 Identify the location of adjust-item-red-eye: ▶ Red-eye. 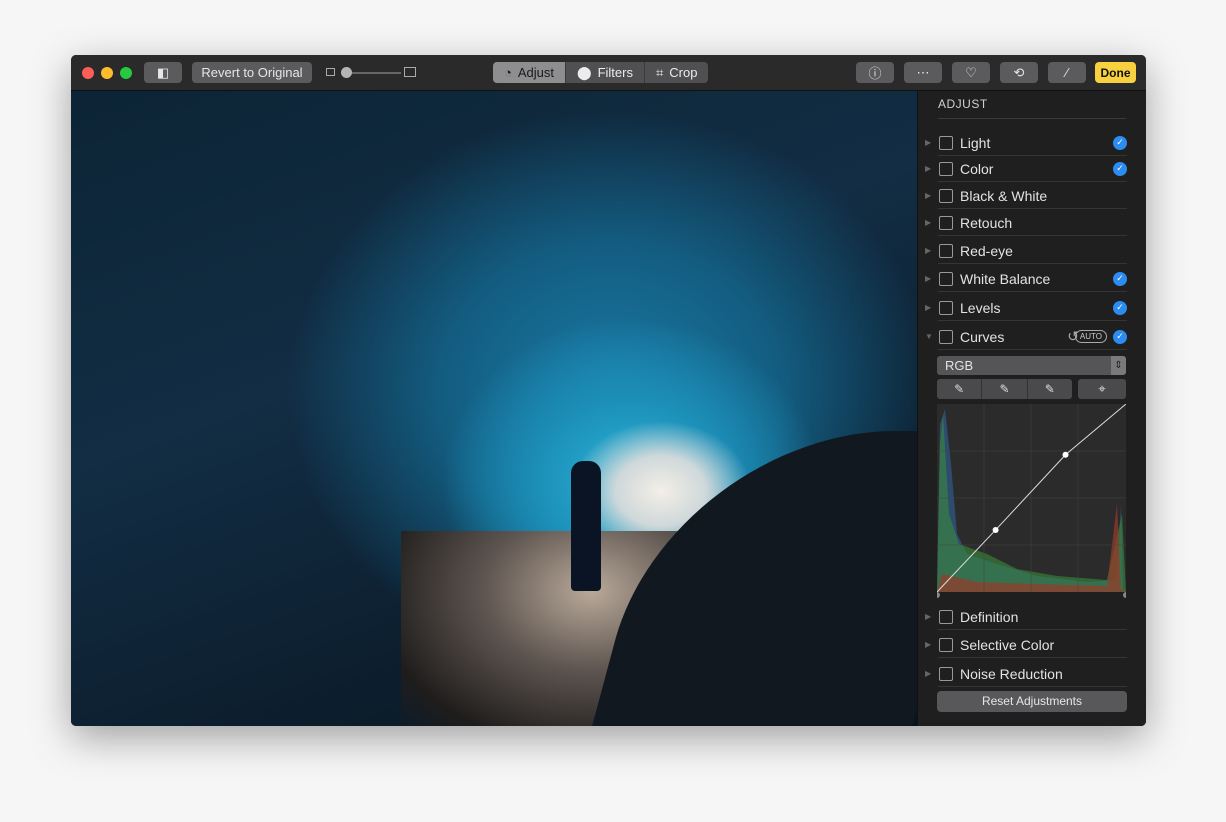
(1032, 250).